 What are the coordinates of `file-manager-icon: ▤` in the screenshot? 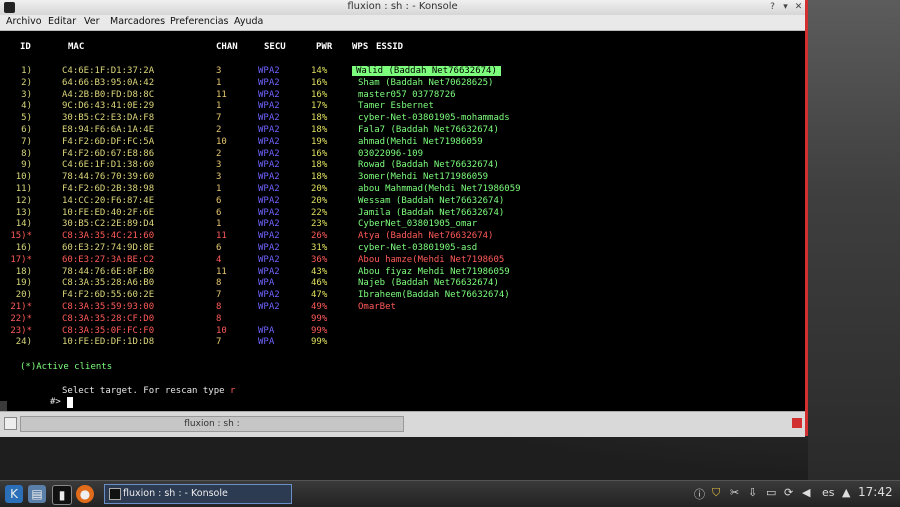 It's located at (37, 494).